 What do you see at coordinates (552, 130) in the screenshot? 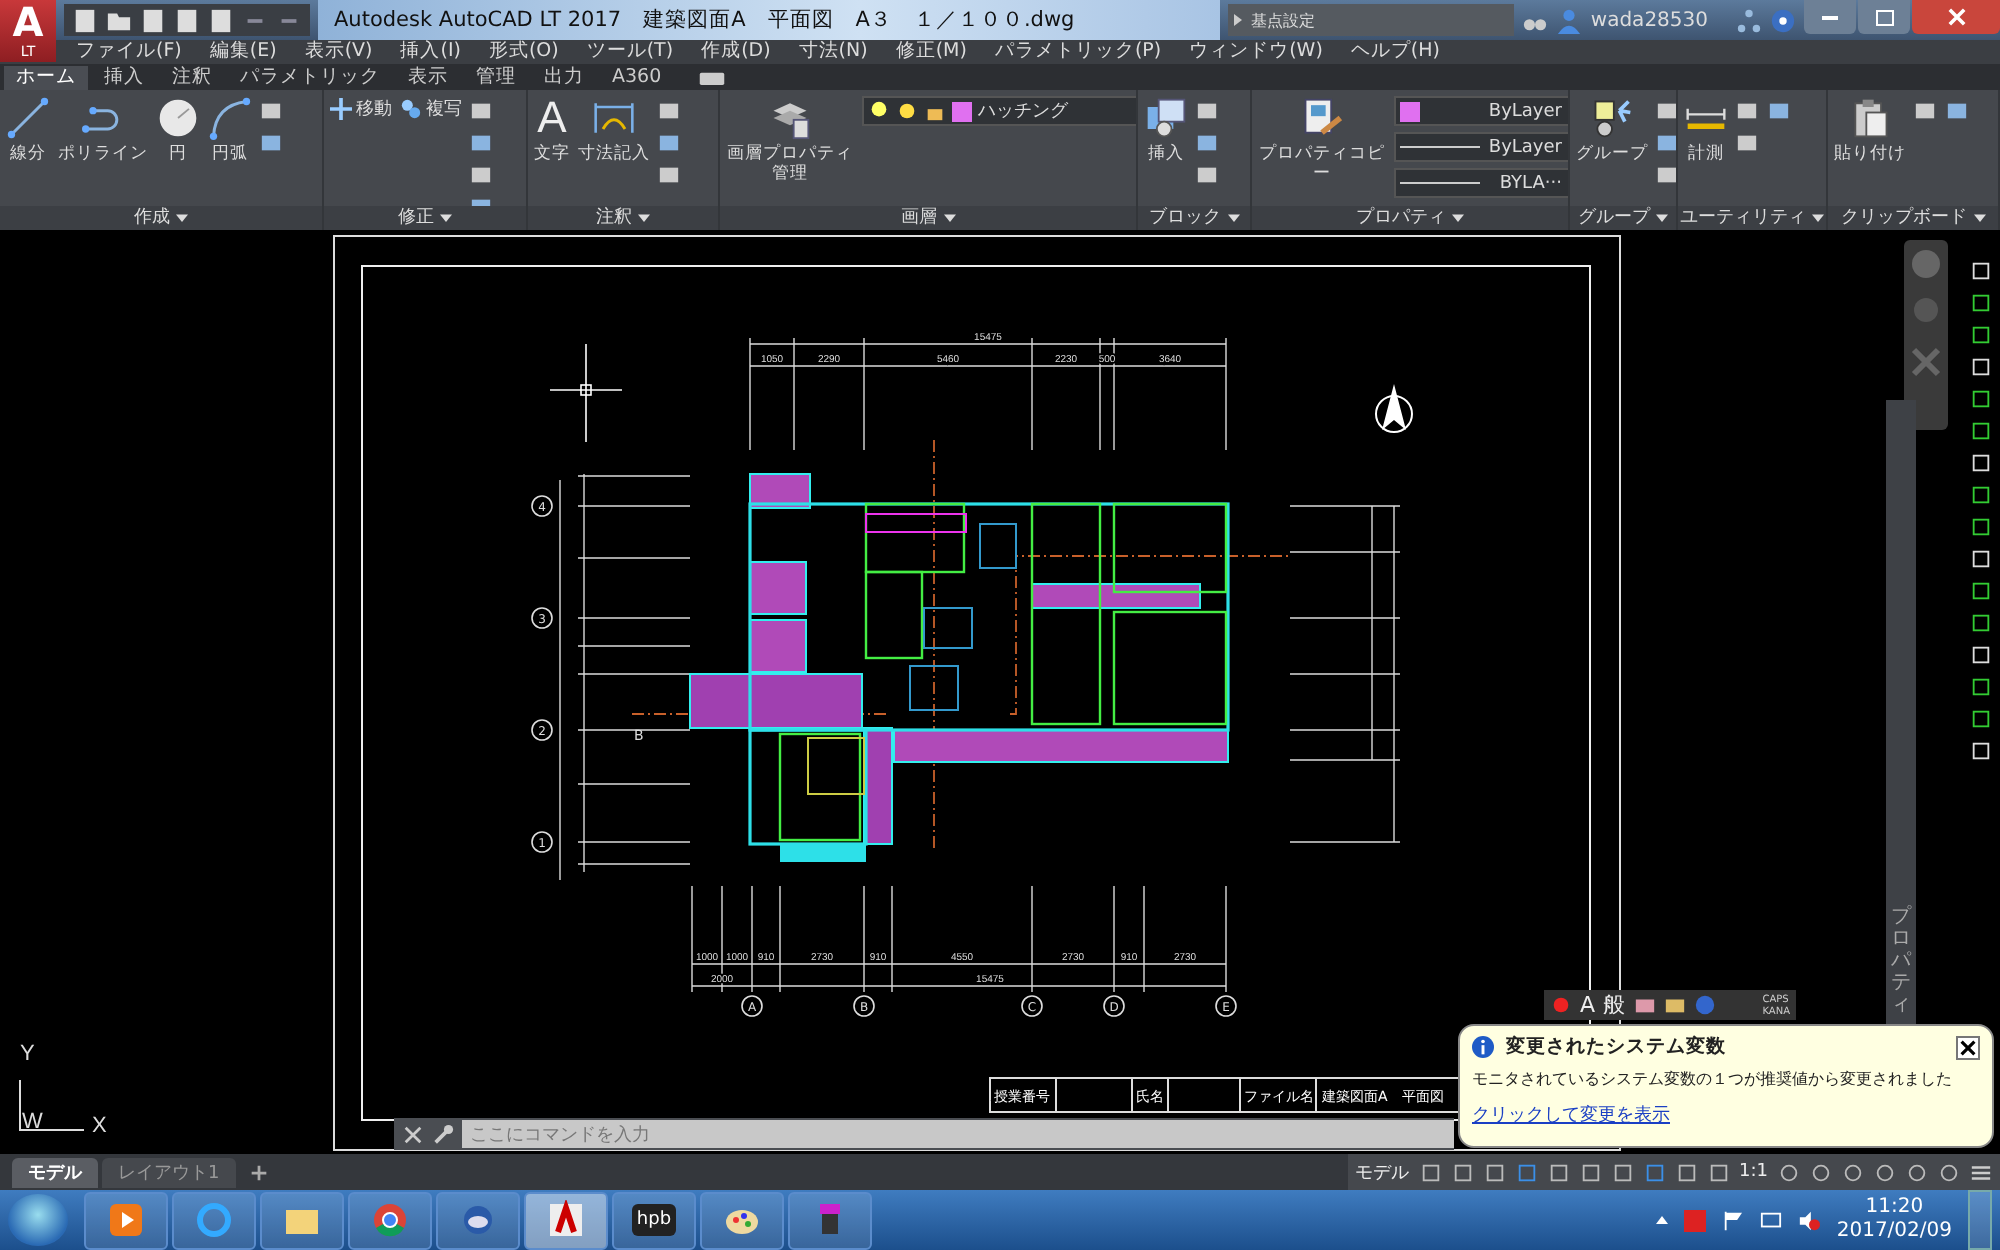
I see `ribbon-button: A 文字` at bounding box center [552, 130].